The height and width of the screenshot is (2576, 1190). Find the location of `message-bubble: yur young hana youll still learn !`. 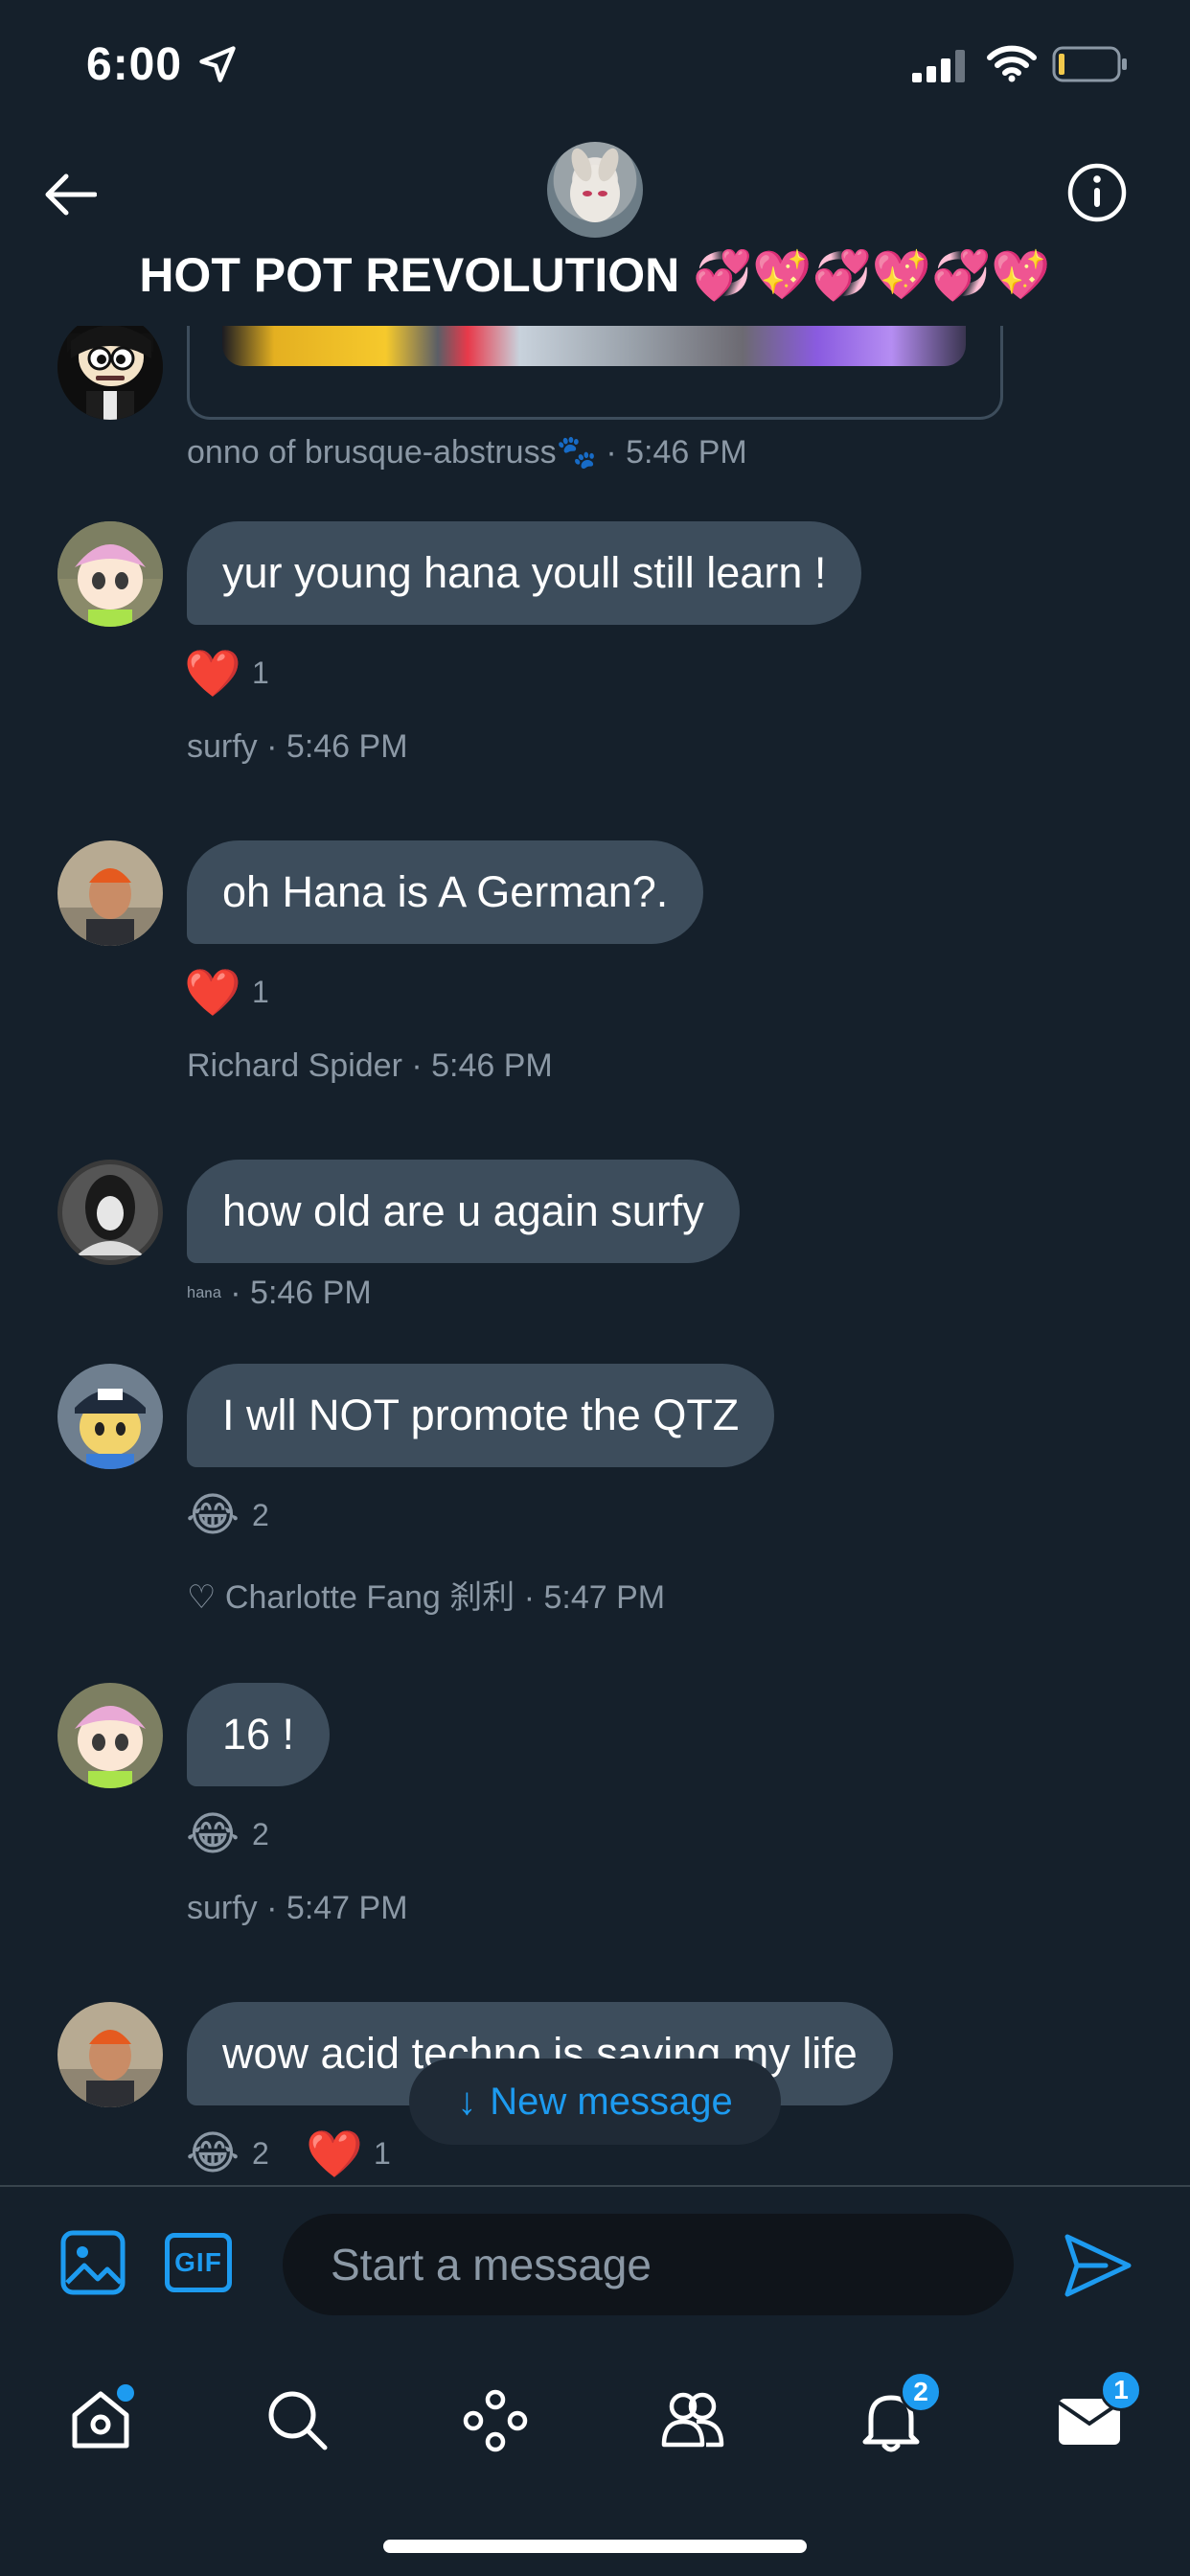

message-bubble: yur young hana youll still learn ! is located at coordinates (525, 573).